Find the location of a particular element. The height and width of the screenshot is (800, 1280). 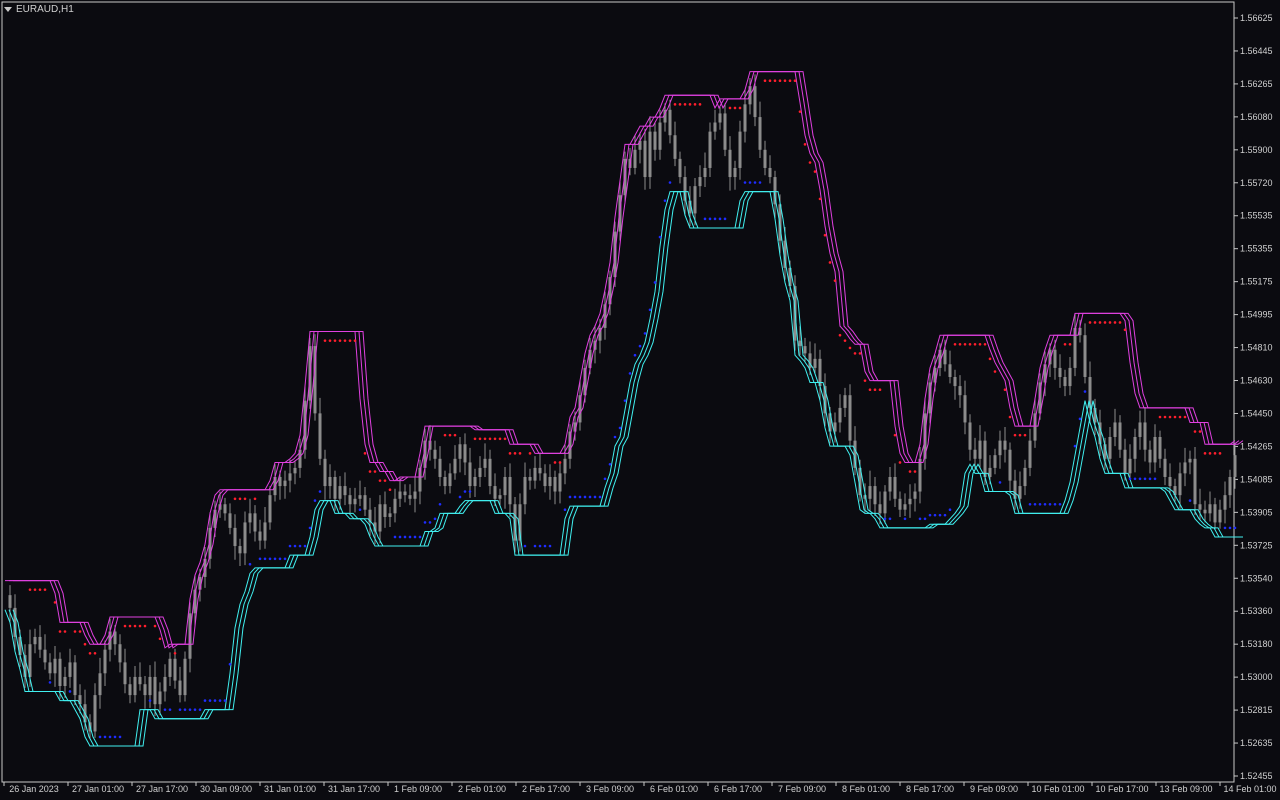

time-tick-label: 27 Jan 17:00 is located at coordinates (162, 789).